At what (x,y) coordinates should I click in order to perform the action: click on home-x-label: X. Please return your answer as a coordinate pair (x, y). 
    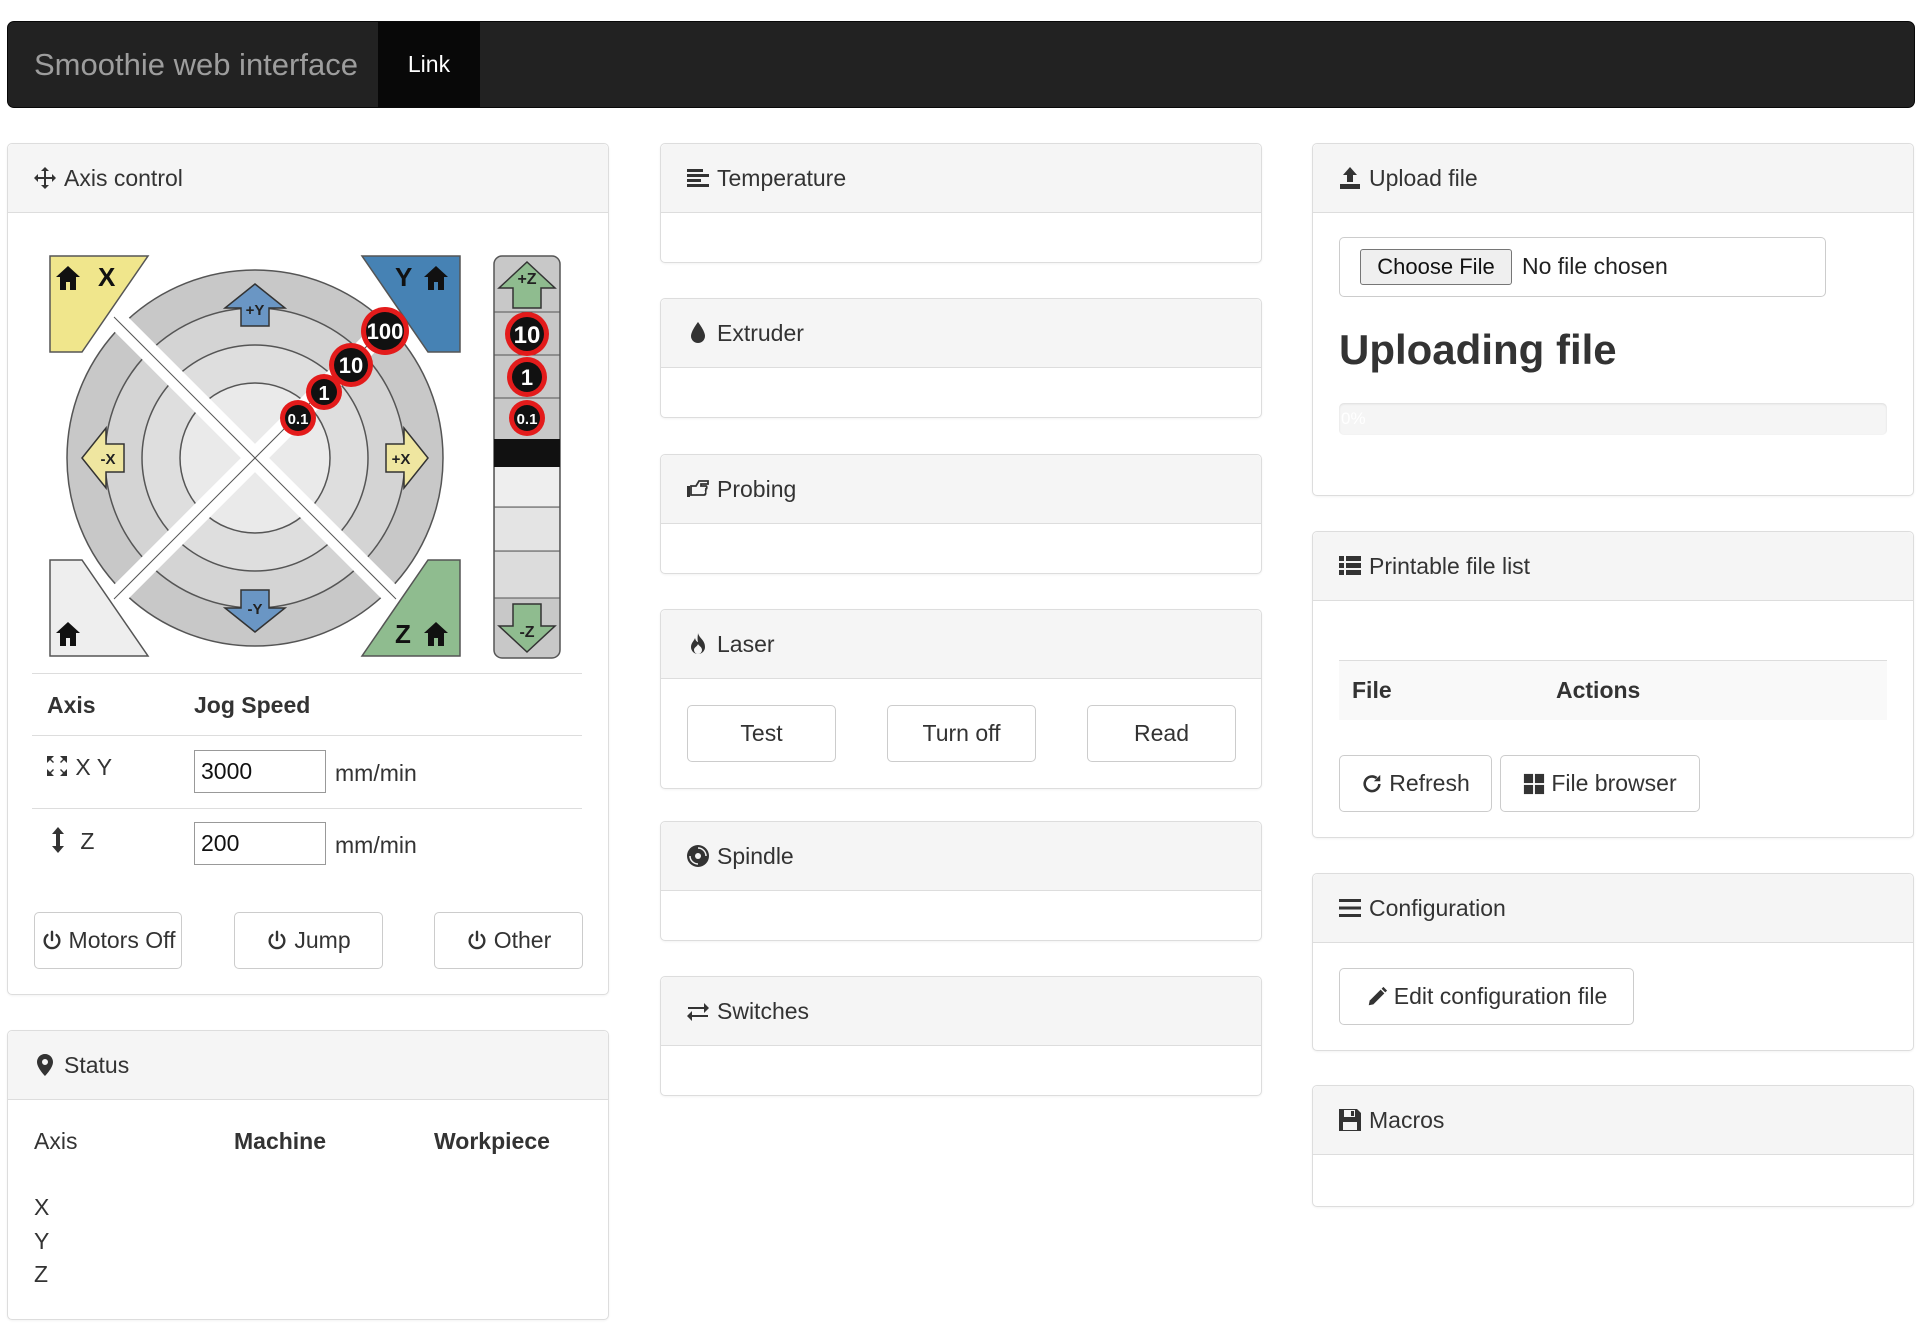
    Looking at the image, I should click on (107, 277).